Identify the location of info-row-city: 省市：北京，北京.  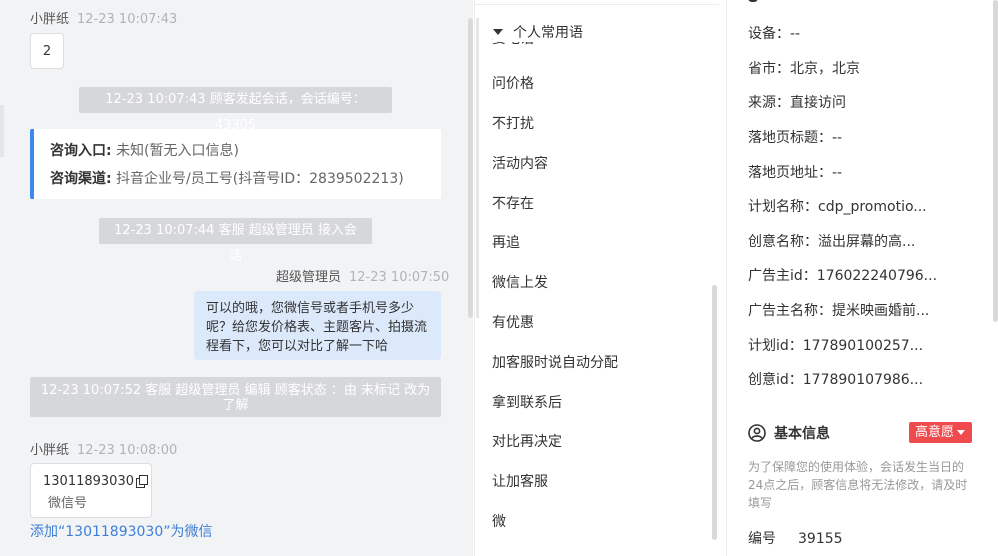
(804, 69).